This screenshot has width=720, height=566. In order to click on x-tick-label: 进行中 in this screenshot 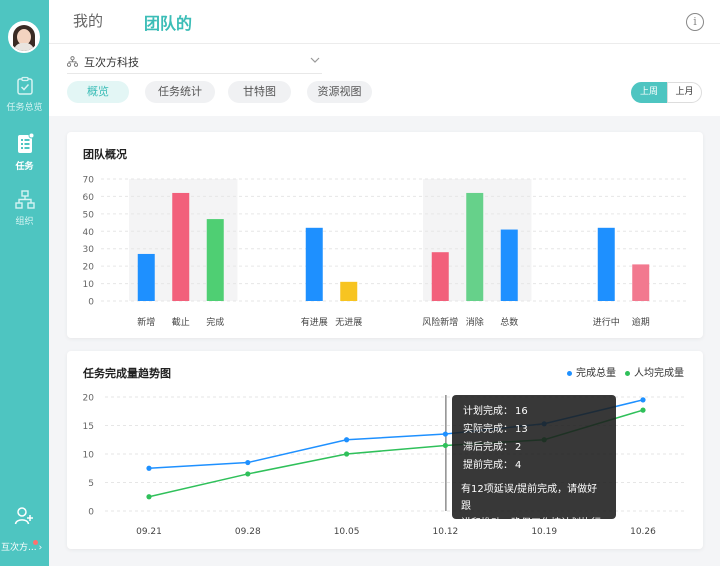, I will do `click(606, 322)`.